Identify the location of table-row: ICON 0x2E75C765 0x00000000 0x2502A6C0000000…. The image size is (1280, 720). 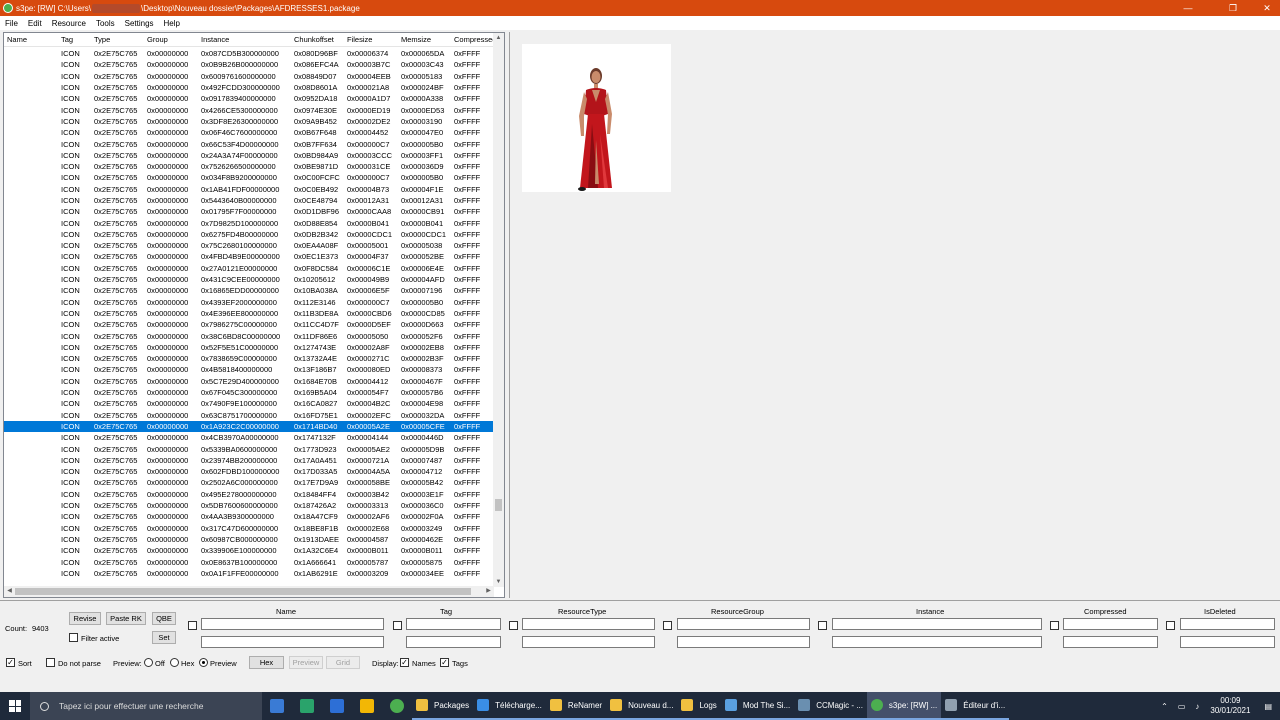
(249, 482).